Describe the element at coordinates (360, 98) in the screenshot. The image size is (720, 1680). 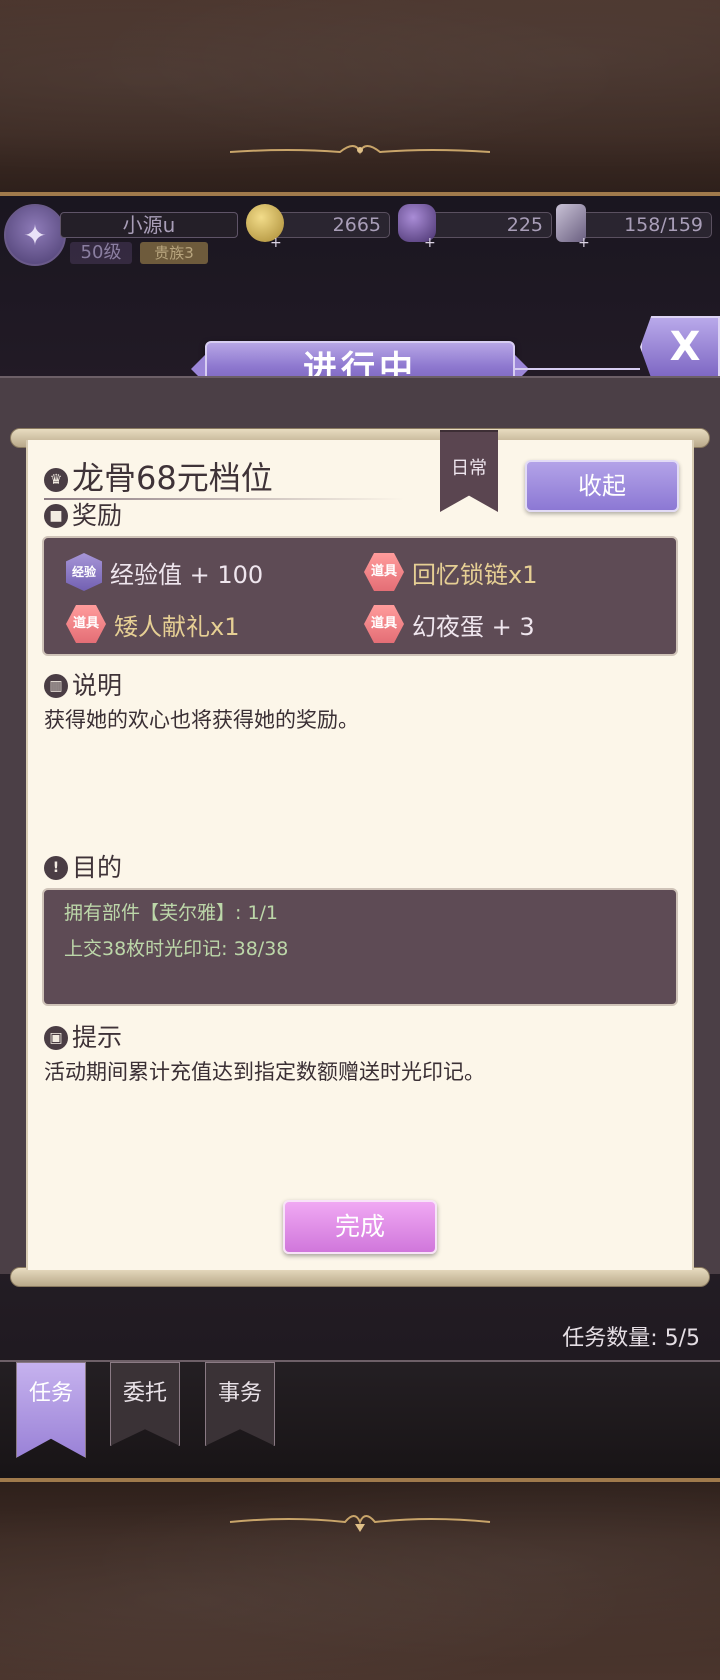
I see `top-frame` at that location.